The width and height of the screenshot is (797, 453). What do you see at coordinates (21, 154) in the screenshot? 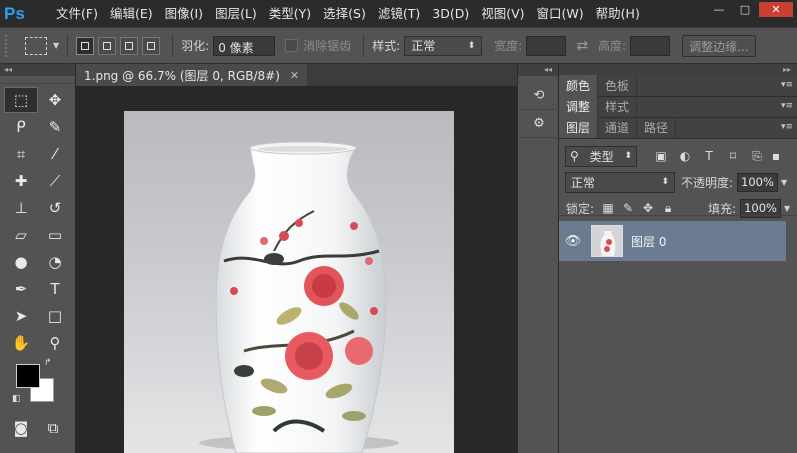
I see `crop-icon: ⌗` at bounding box center [21, 154].